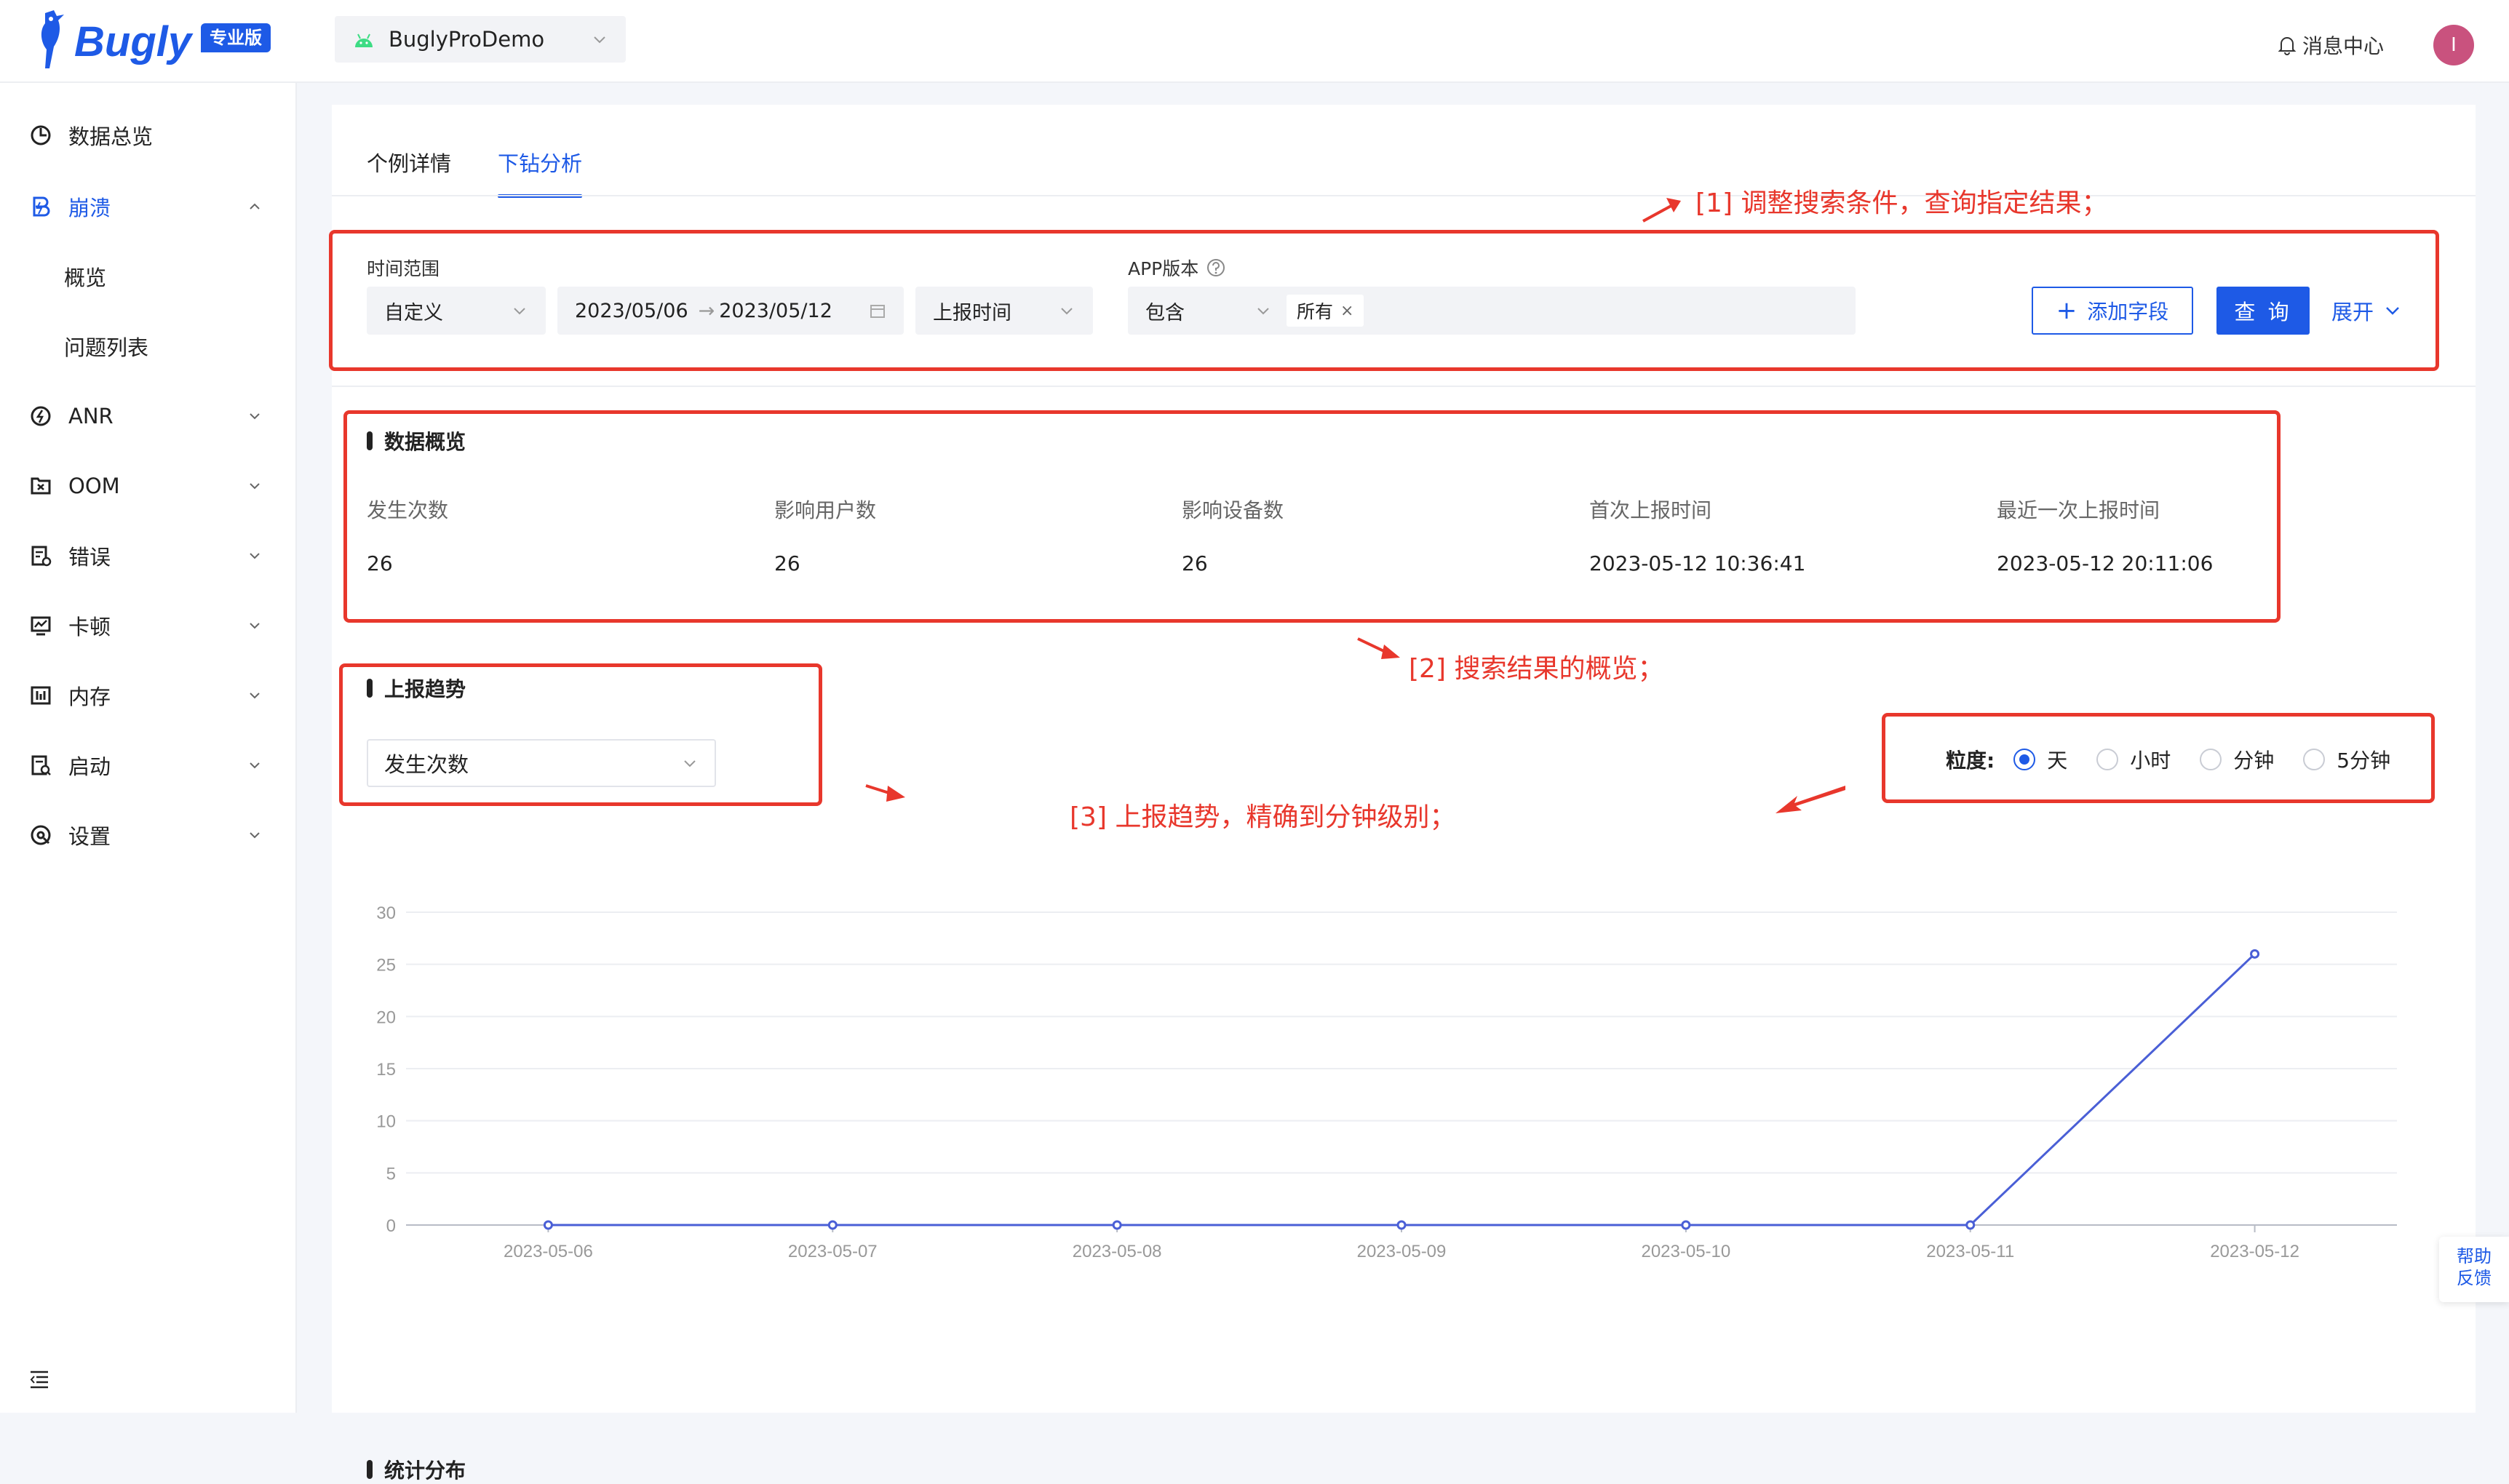  I want to click on distribution-section-title: 统计分布, so click(416, 1469).